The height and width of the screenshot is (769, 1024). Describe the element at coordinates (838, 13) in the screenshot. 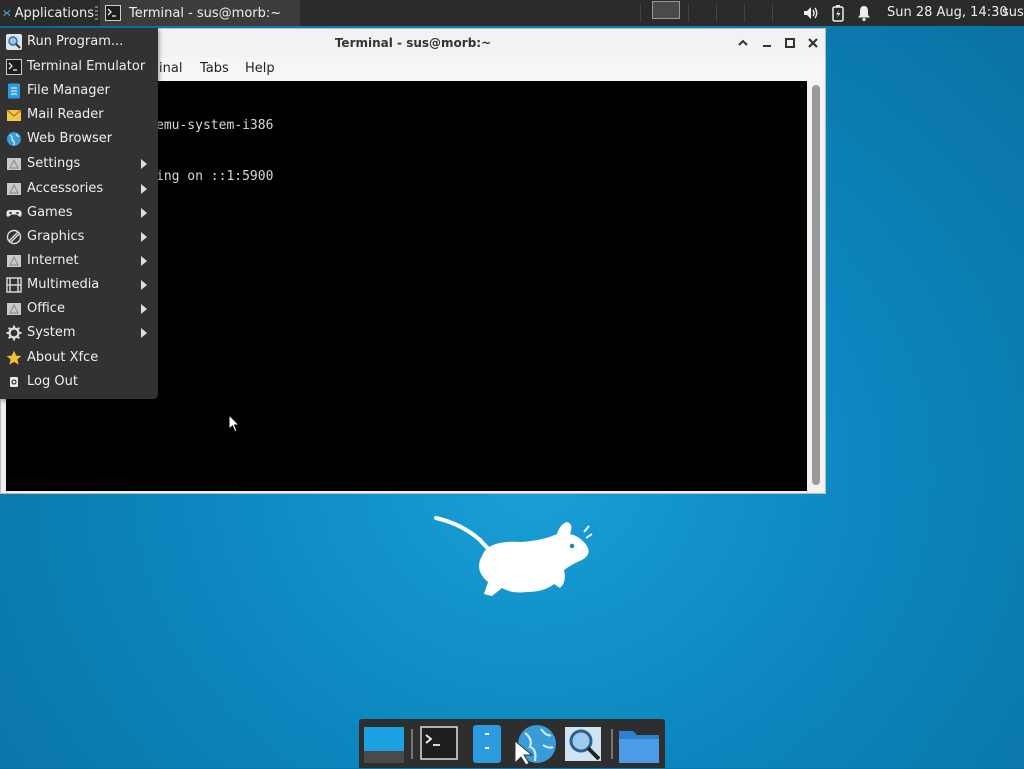

I see `battery-charging-icon` at that location.